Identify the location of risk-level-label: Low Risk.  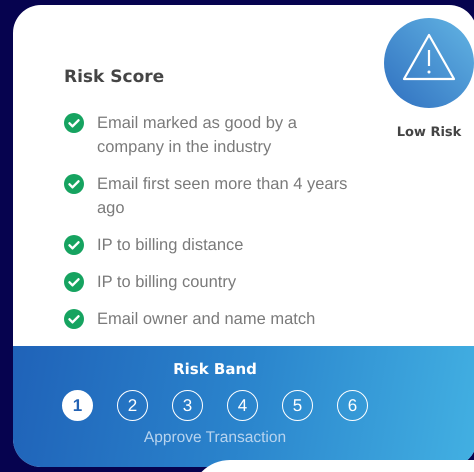
(429, 132).